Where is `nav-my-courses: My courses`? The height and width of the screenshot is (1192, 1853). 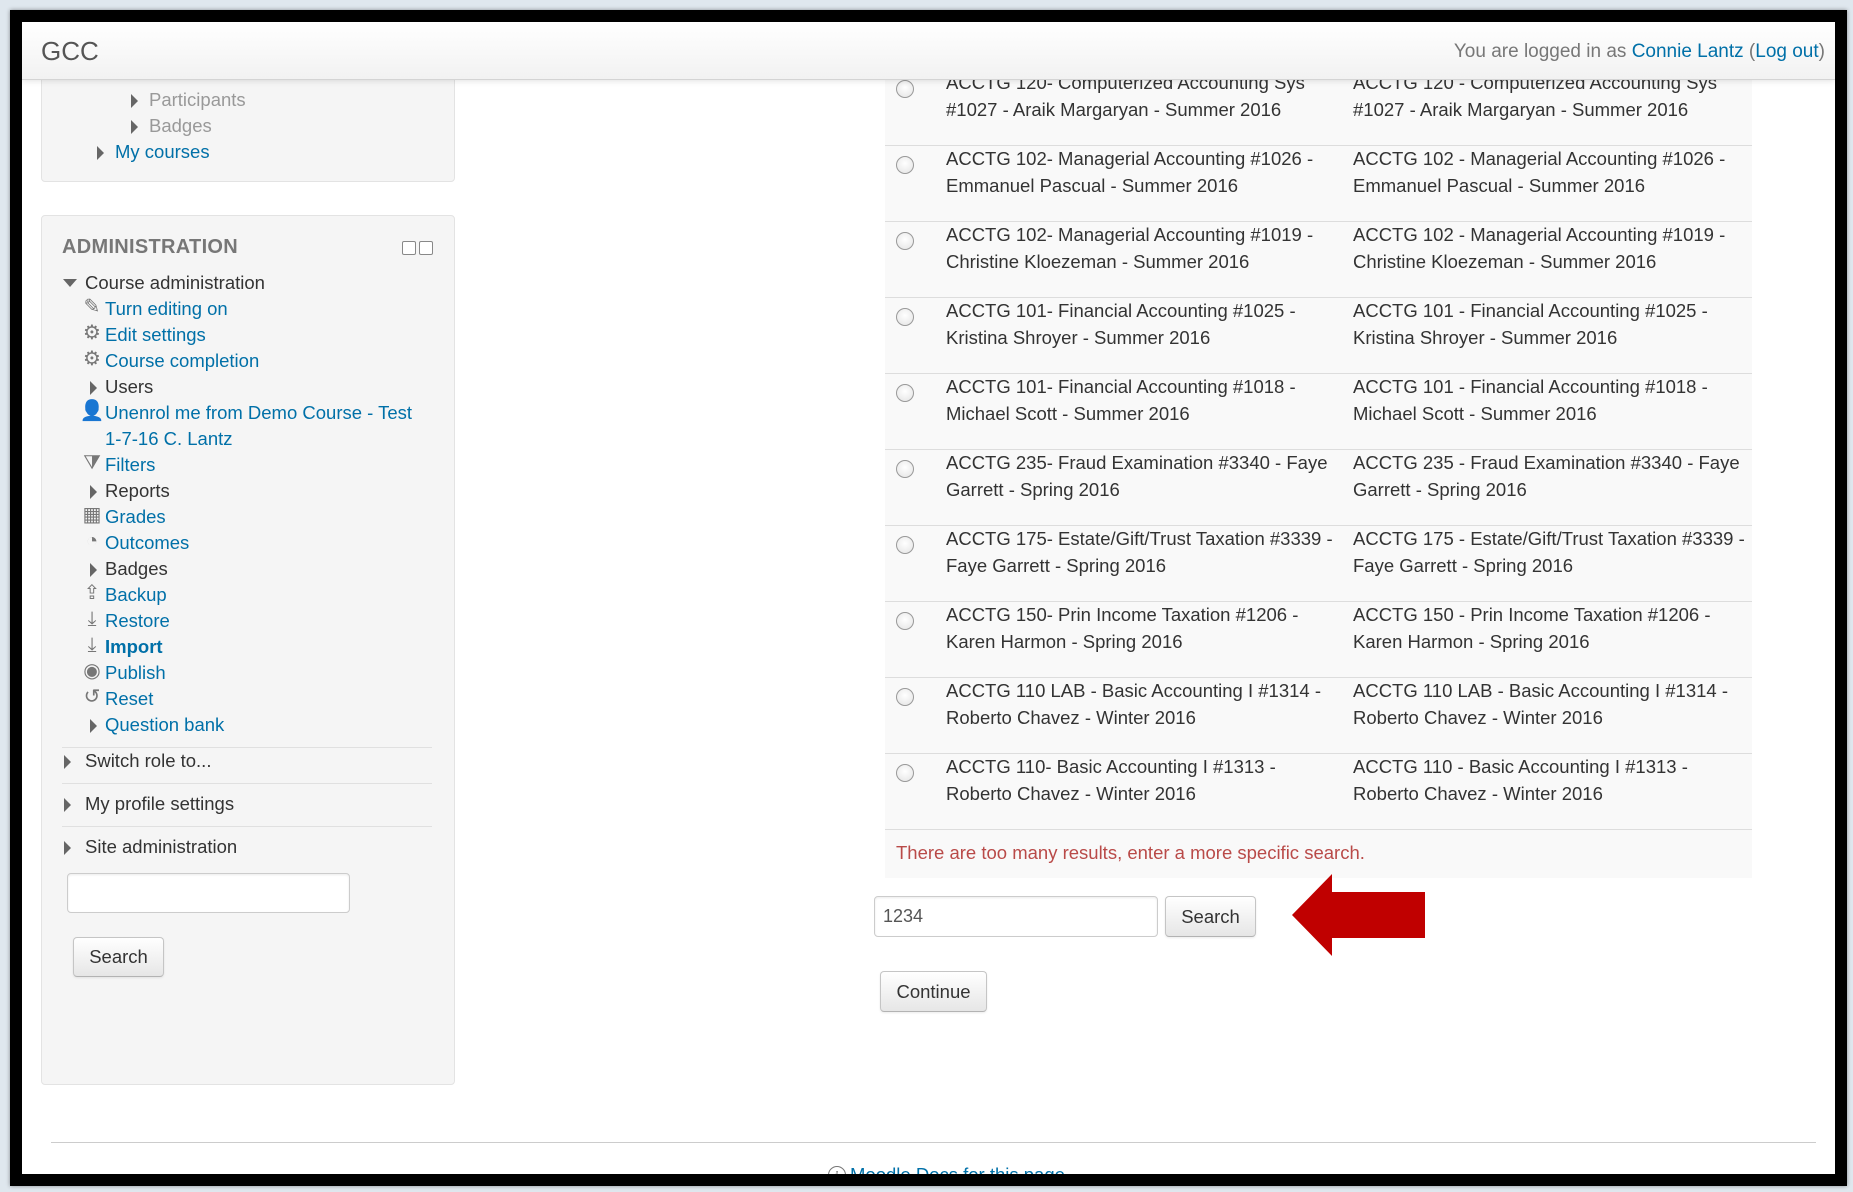
nav-my-courses: My courses is located at coordinates (162, 152).